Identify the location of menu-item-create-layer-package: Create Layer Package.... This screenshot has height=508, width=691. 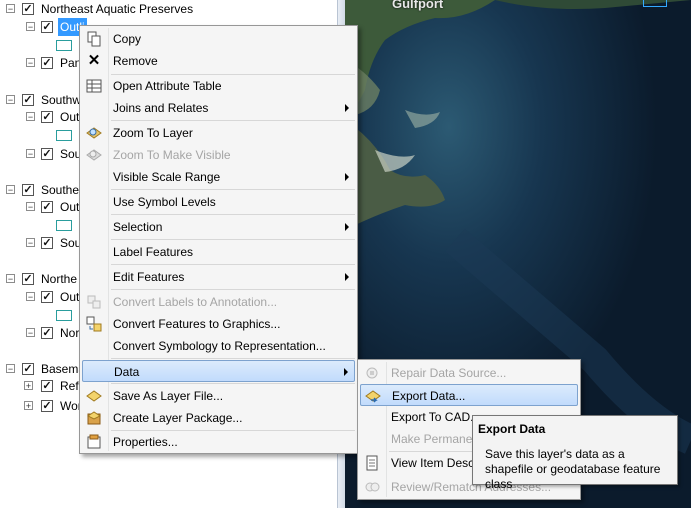
(218, 418).